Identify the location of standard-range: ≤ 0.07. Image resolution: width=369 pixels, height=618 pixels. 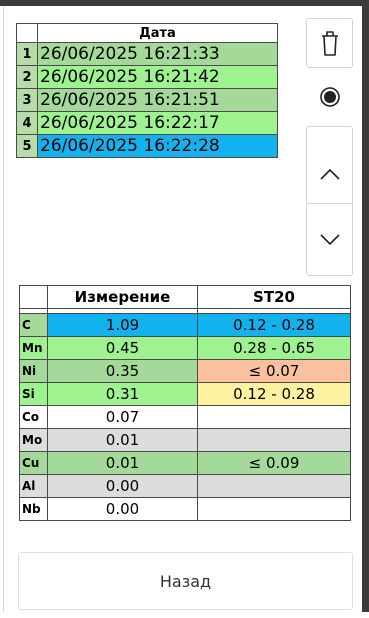
(274, 371).